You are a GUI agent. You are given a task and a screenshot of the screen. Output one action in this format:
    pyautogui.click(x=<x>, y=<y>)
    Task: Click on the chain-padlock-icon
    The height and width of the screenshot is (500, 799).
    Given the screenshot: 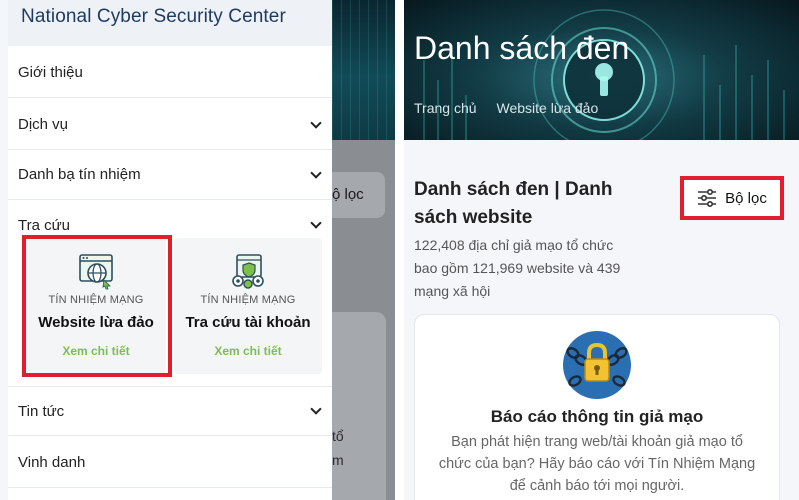 What is the action you would take?
    pyautogui.click(x=597, y=365)
    